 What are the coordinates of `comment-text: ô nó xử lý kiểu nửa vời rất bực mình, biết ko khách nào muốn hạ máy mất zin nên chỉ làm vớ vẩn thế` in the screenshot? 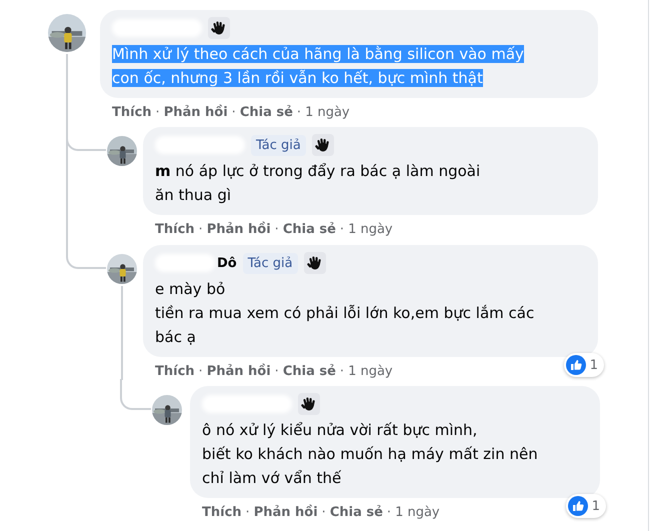 It's located at (370, 454).